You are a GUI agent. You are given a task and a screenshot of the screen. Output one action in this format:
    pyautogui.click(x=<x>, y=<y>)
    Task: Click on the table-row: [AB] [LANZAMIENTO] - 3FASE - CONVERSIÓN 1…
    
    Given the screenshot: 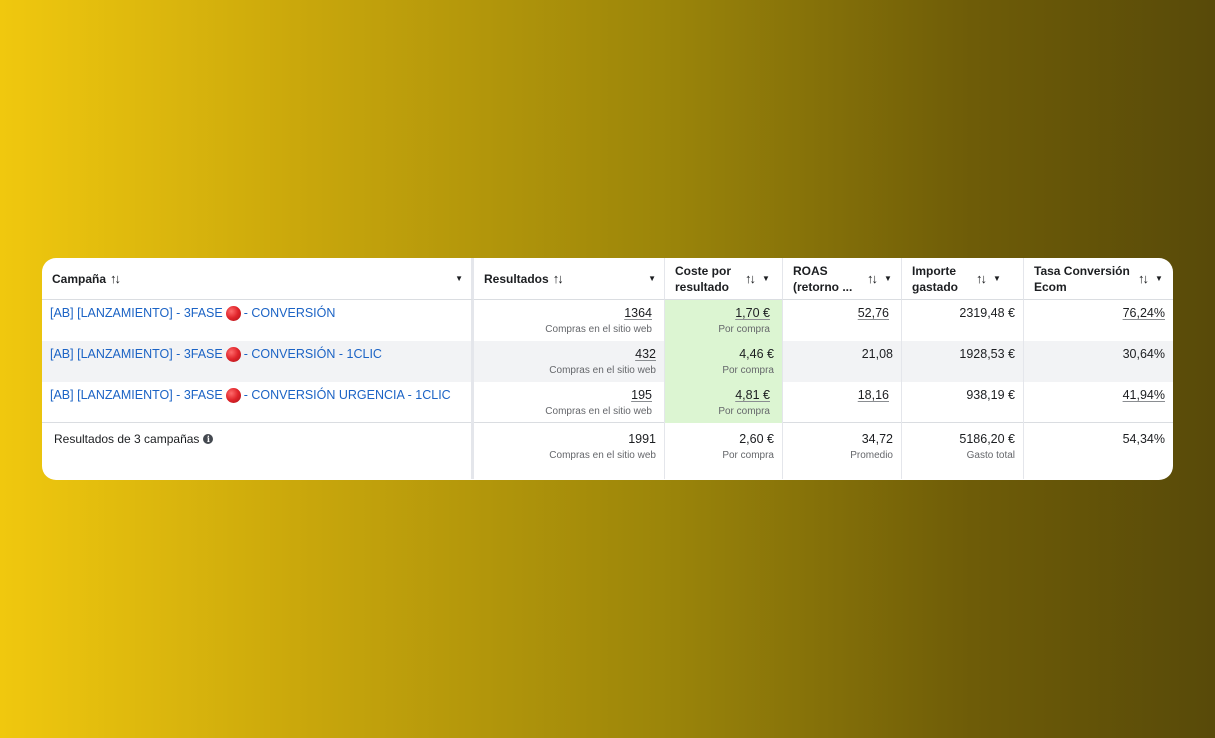 What is the action you would take?
    pyautogui.click(x=607, y=320)
    